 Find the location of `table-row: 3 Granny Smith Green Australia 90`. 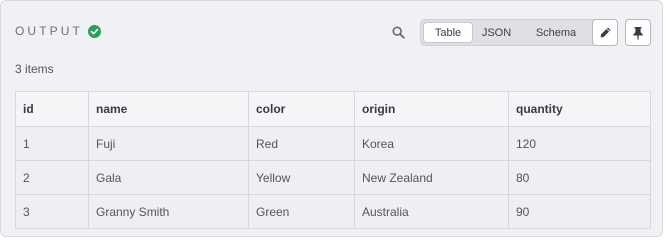

table-row: 3 Granny Smith Green Australia 90 is located at coordinates (333, 211).